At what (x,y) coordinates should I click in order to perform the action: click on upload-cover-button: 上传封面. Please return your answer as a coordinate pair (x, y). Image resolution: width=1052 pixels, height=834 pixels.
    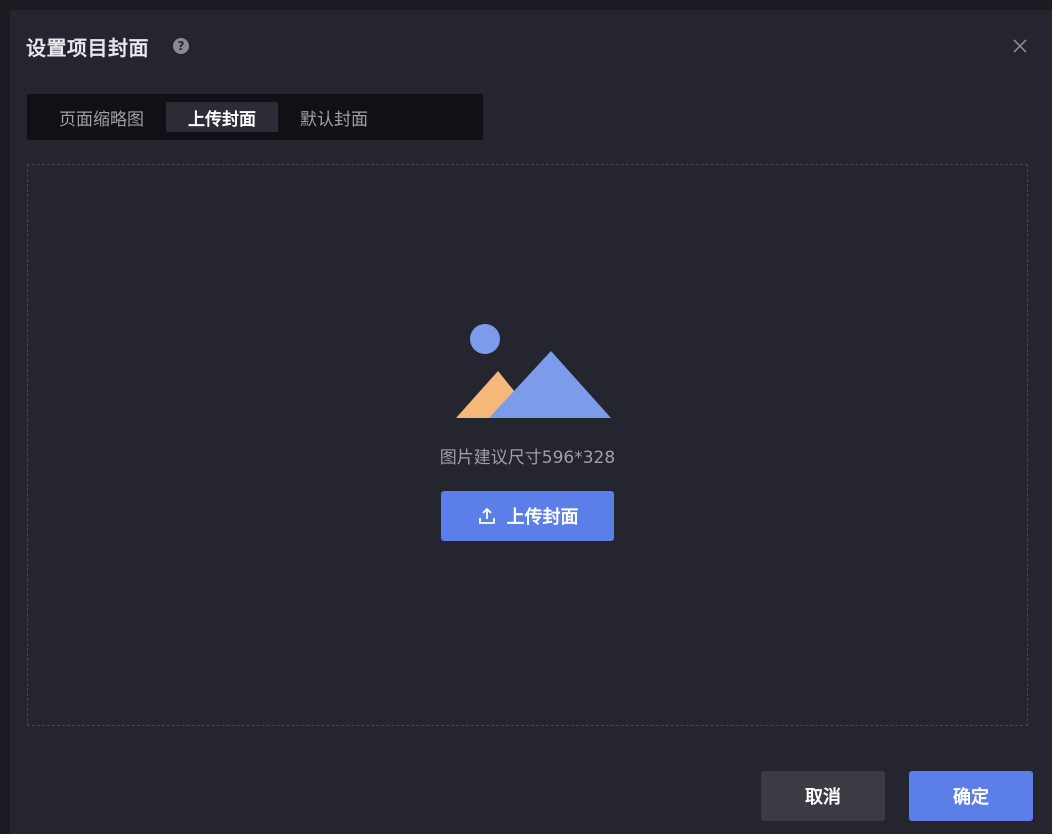
    Looking at the image, I should click on (527, 516).